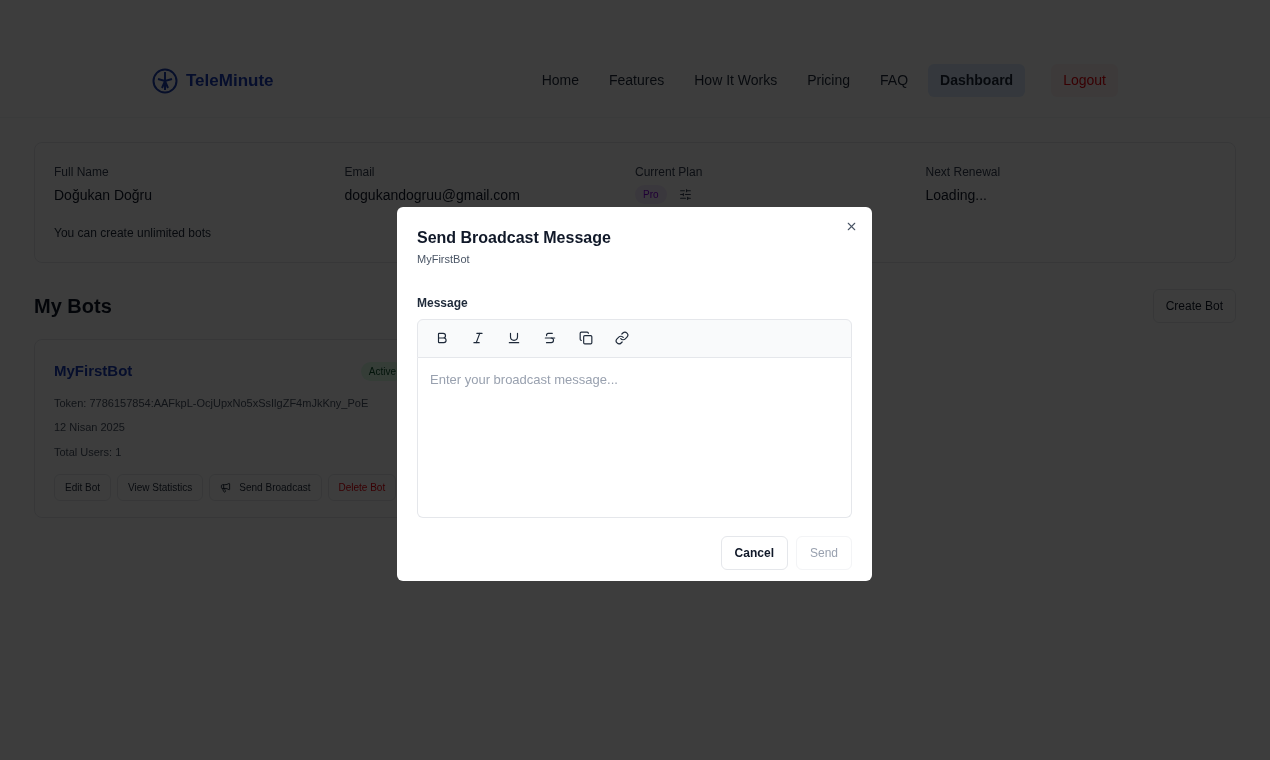 This screenshot has height=760, width=1270. I want to click on field-value: dogukandogruu@gmail.com, so click(432, 195).